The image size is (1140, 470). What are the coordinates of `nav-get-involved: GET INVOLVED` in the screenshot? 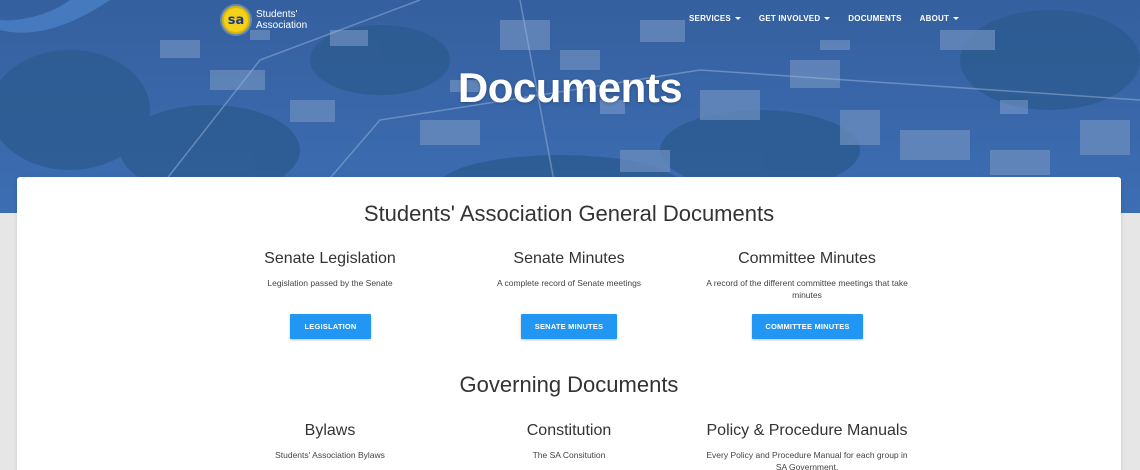 It's located at (794, 18).